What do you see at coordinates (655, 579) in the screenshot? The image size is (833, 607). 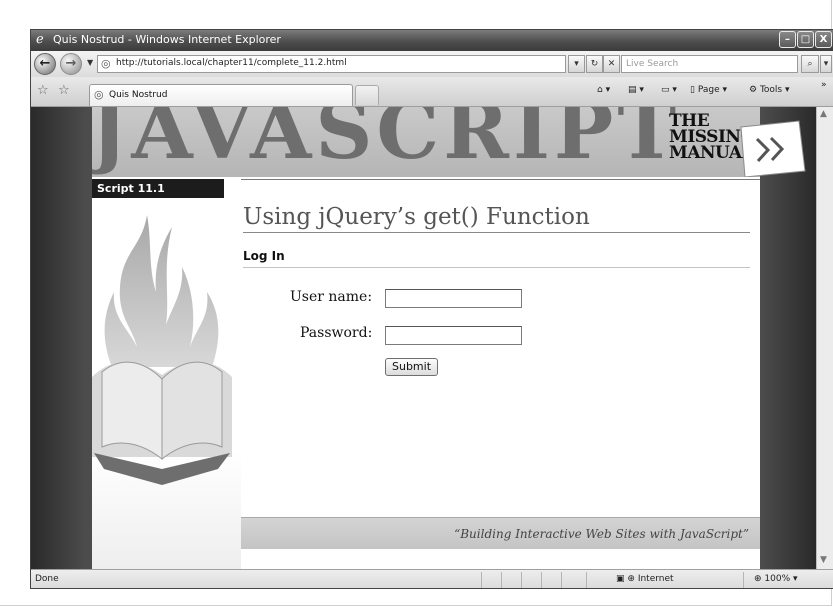 I see `zone-label: Internet` at bounding box center [655, 579].